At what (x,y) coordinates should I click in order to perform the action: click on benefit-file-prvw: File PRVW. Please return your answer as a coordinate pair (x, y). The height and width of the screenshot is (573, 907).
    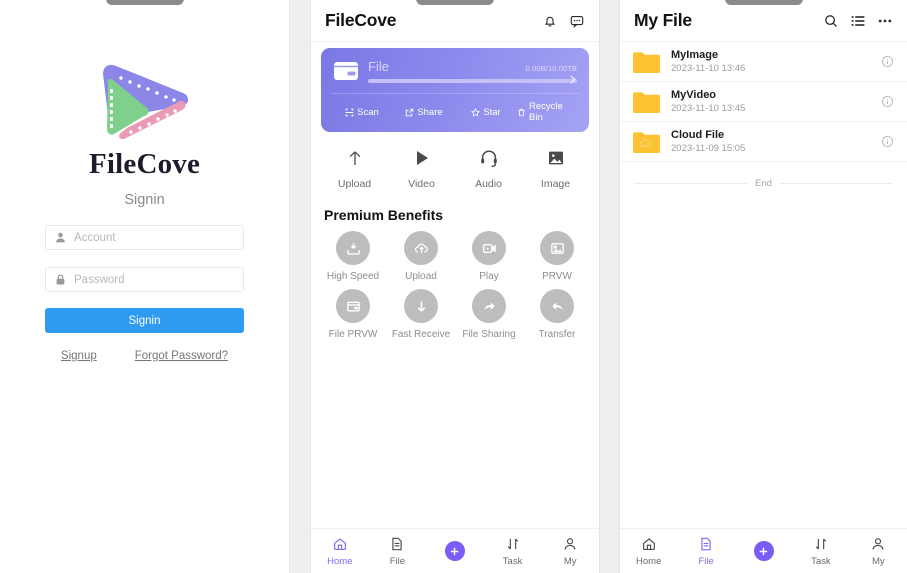
    Looking at the image, I should click on (353, 314).